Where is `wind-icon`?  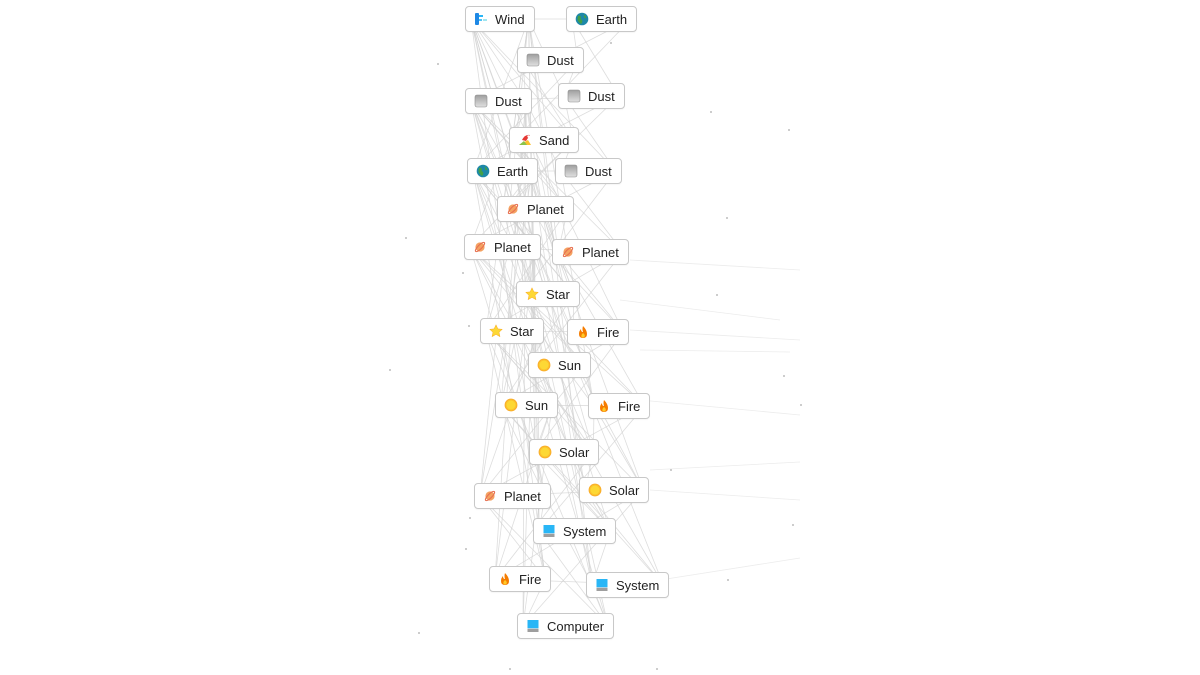
wind-icon is located at coordinates (481, 19).